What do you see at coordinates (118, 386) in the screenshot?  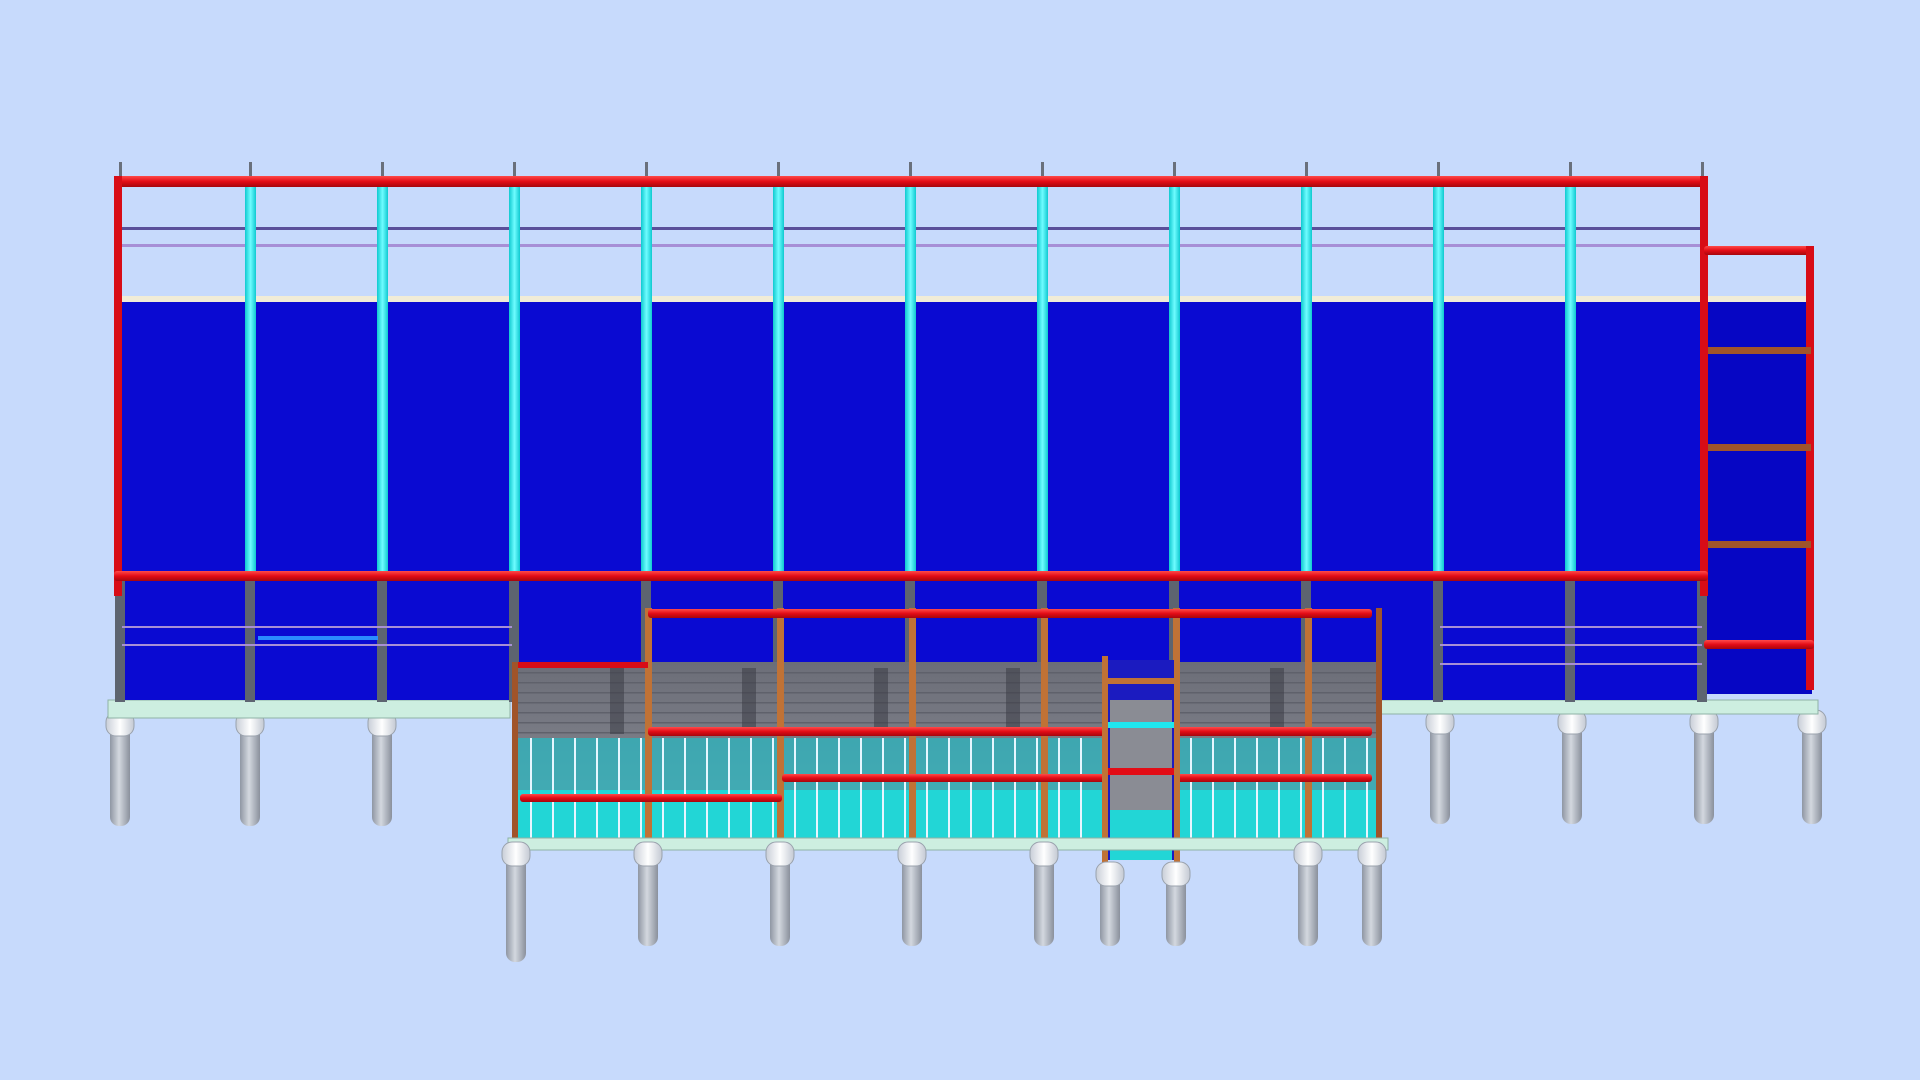 I see `left-edge-beam` at bounding box center [118, 386].